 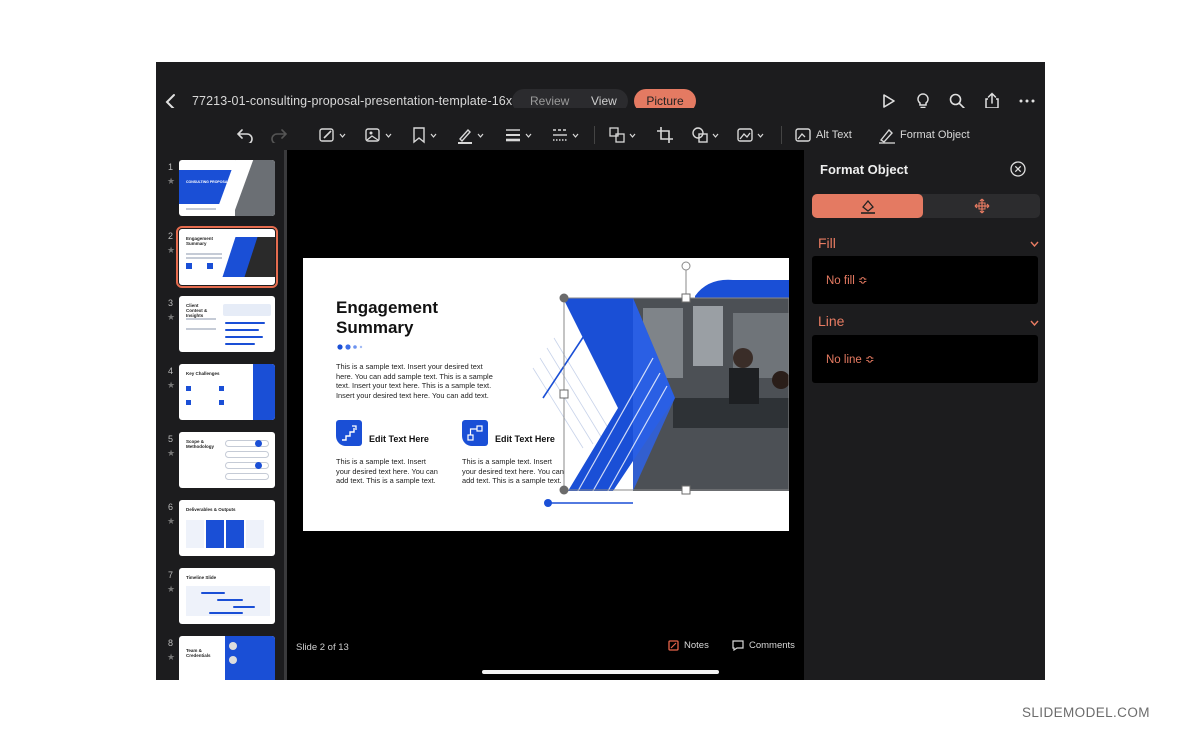 What do you see at coordinates (171, 439) in the screenshot?
I see `thumbnail-number: 5` at bounding box center [171, 439].